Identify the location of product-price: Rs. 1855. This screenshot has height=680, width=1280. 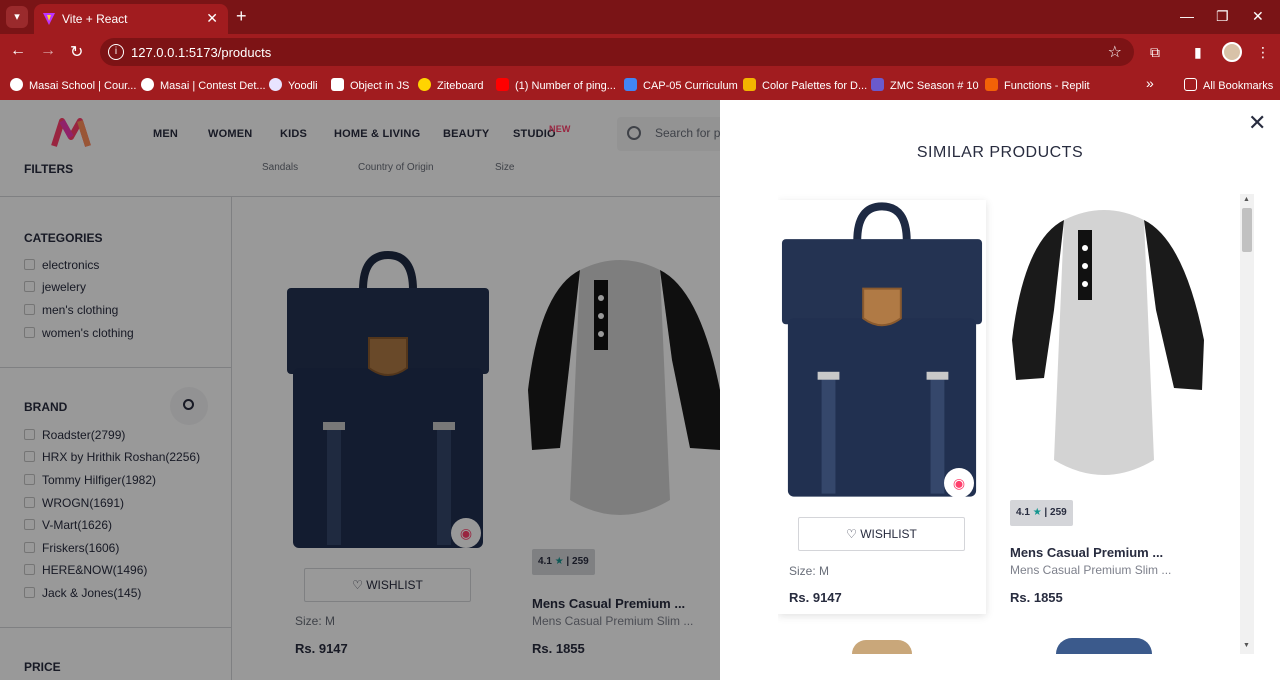
(1036, 597).